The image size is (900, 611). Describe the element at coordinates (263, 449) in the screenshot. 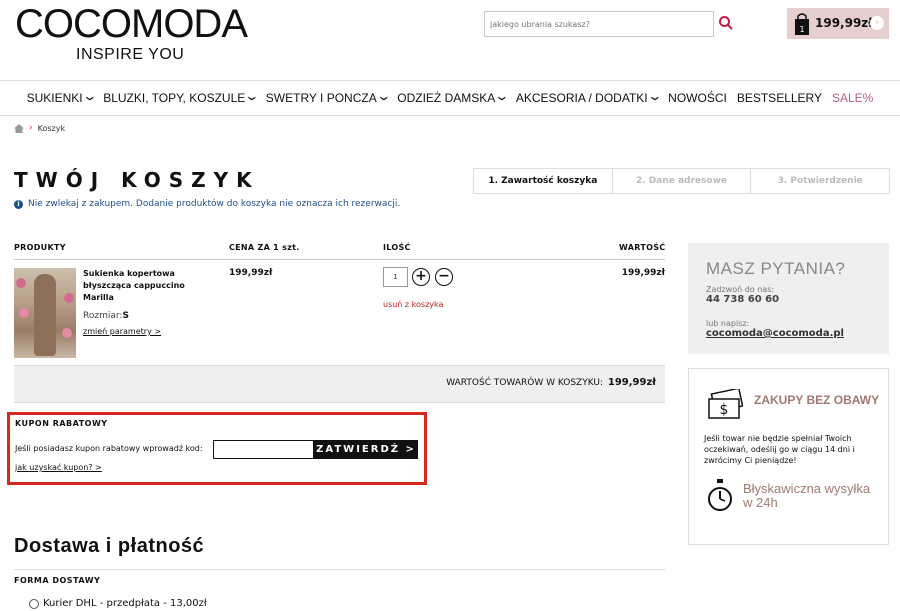

I see `coupon-code-input` at that location.